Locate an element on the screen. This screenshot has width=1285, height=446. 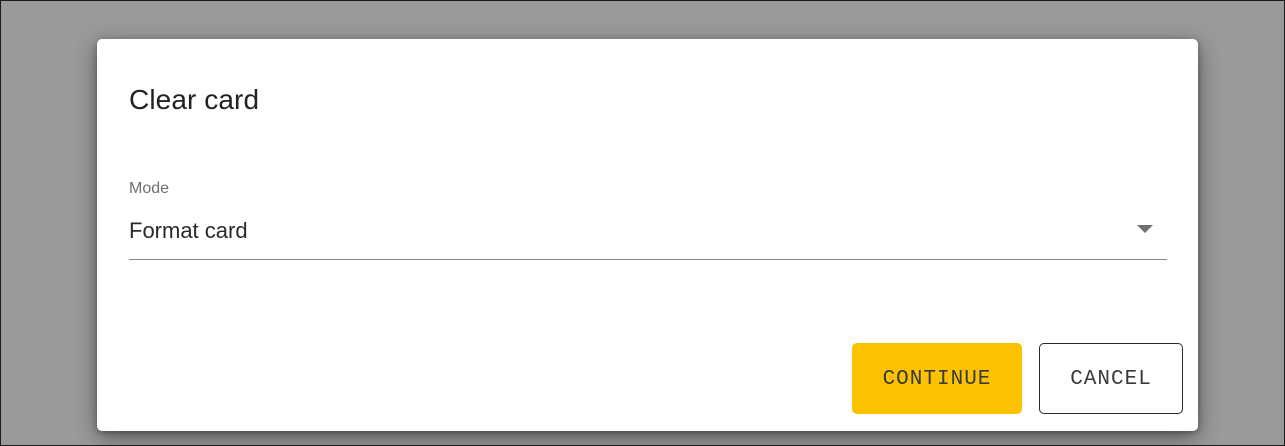
mode-select: Mode Format card is located at coordinates (648, 220).